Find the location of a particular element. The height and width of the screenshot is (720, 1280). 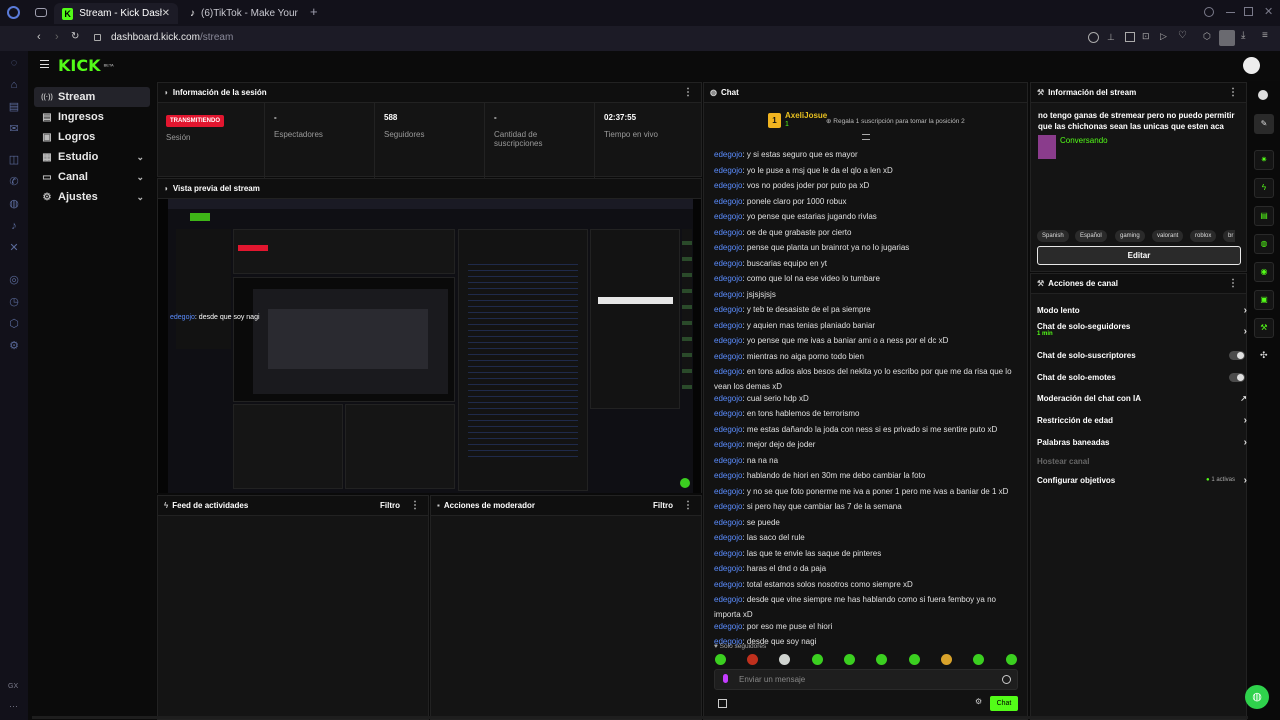

subscribers-only-toggle is located at coordinates (1237, 355).